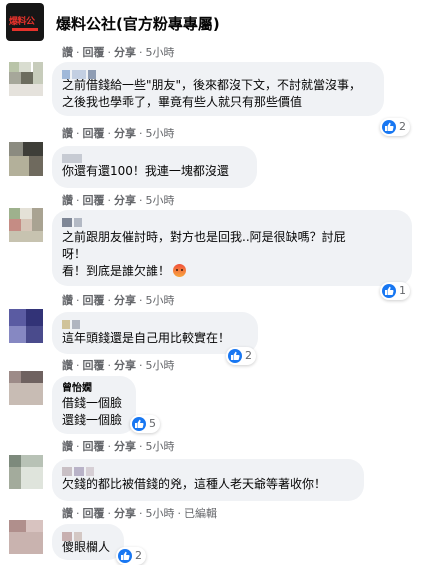 The image size is (447, 565). I want to click on page-logo: 爆料公, so click(25, 22).